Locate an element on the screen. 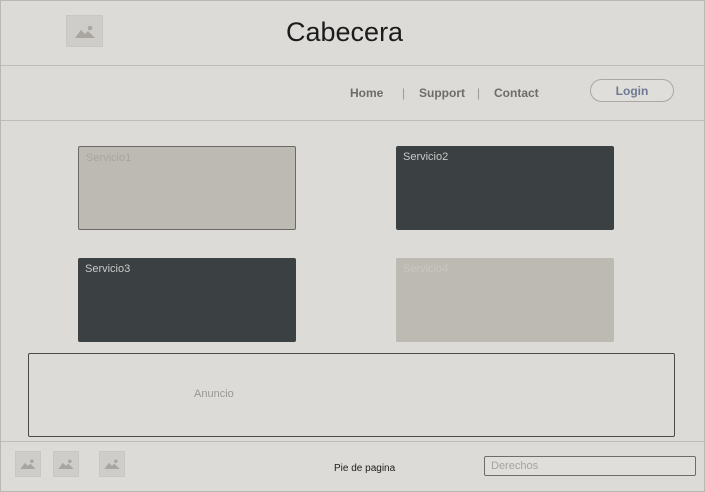  header-divider is located at coordinates (352, 65).